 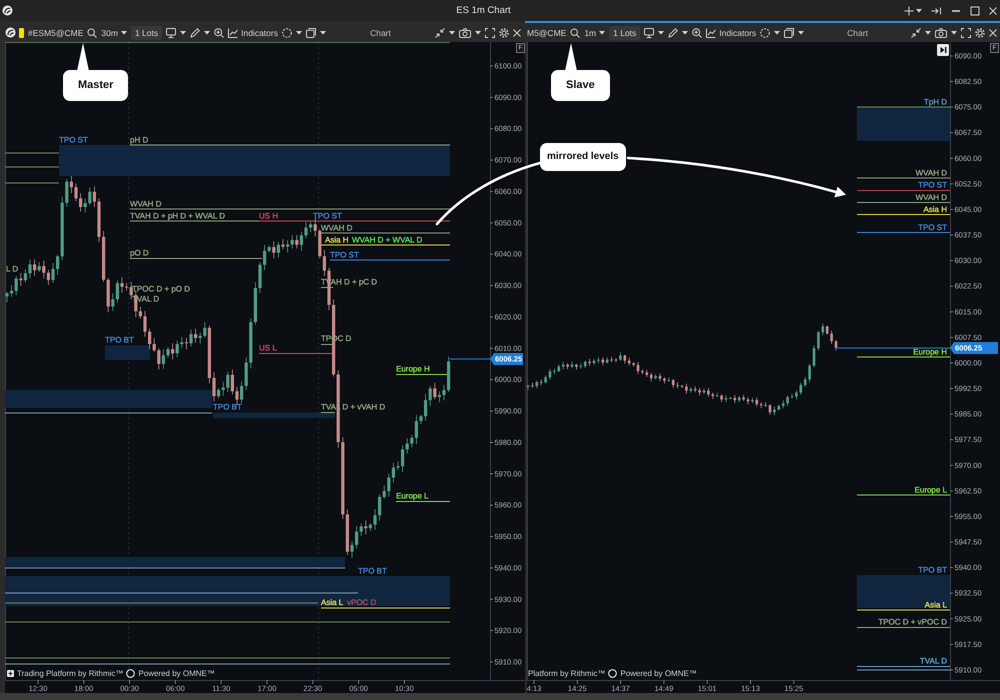 I want to click on callout-label: Slave, so click(x=580, y=85).